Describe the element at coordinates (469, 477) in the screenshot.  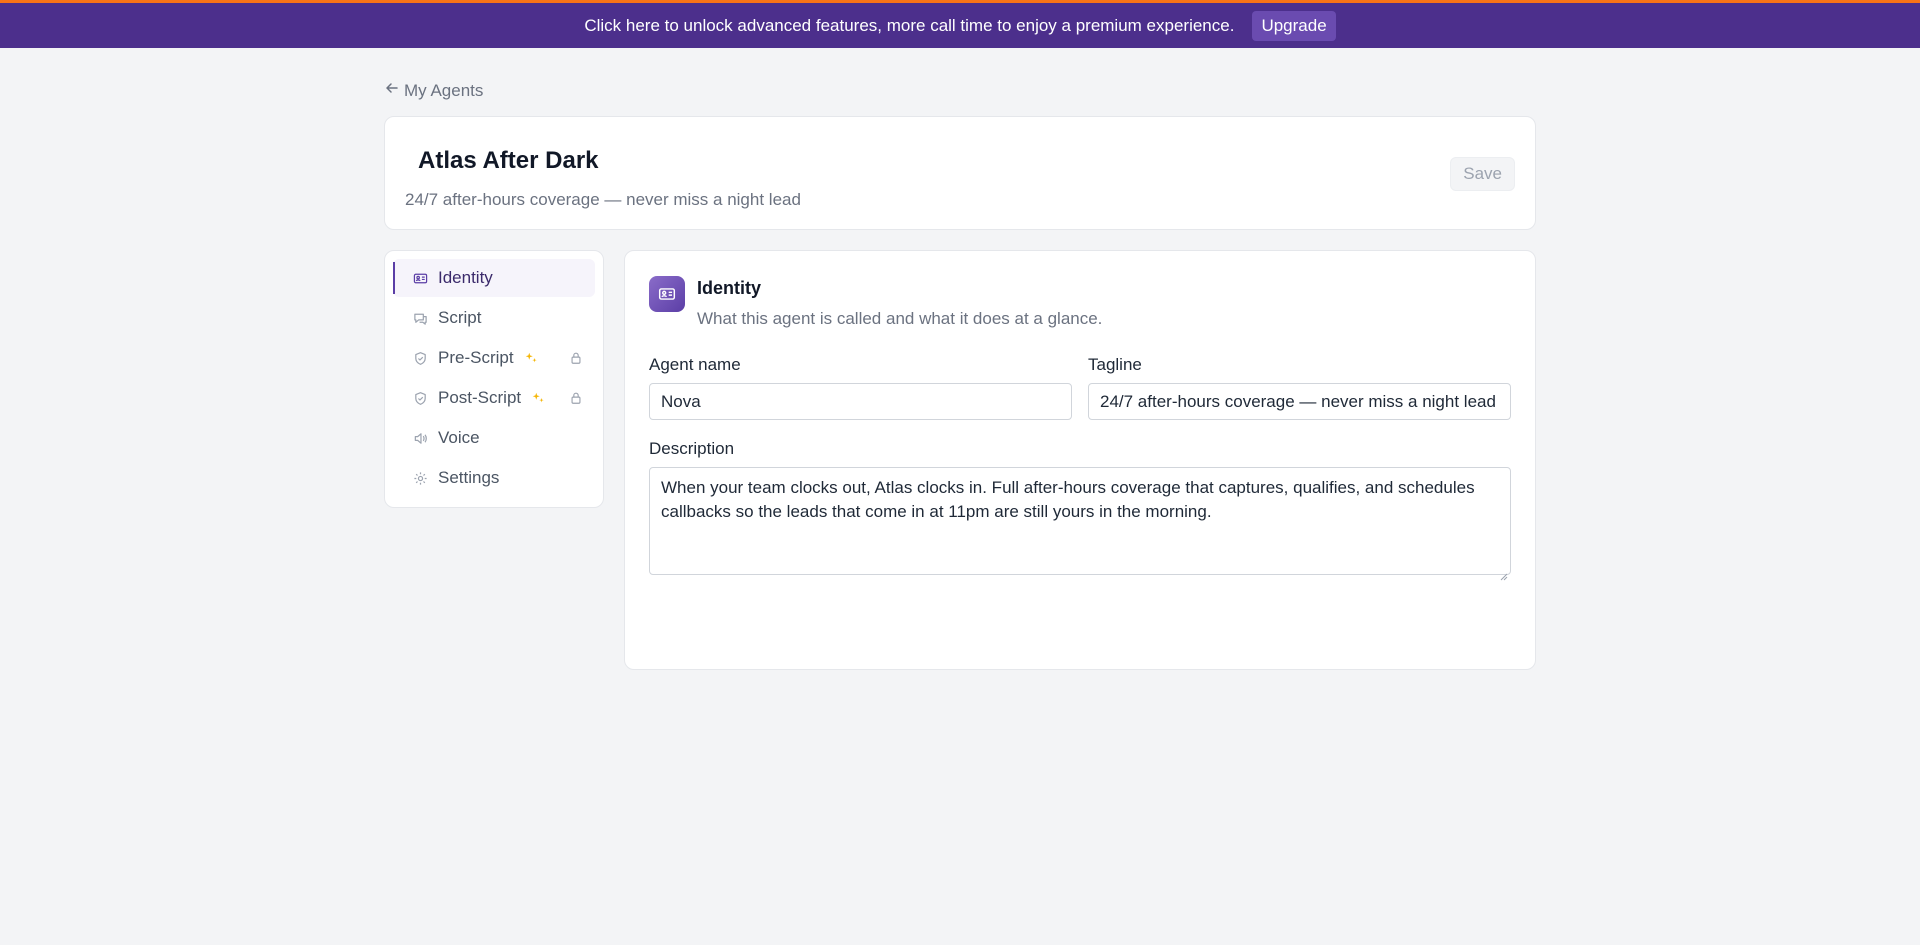
I see `sidebar-item-label: Settings` at that location.